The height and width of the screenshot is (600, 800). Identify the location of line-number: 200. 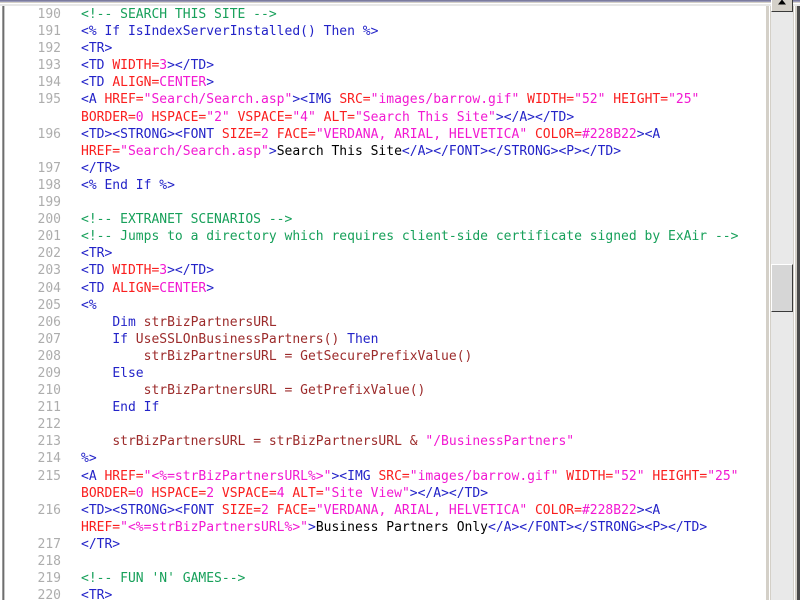
(49, 220).